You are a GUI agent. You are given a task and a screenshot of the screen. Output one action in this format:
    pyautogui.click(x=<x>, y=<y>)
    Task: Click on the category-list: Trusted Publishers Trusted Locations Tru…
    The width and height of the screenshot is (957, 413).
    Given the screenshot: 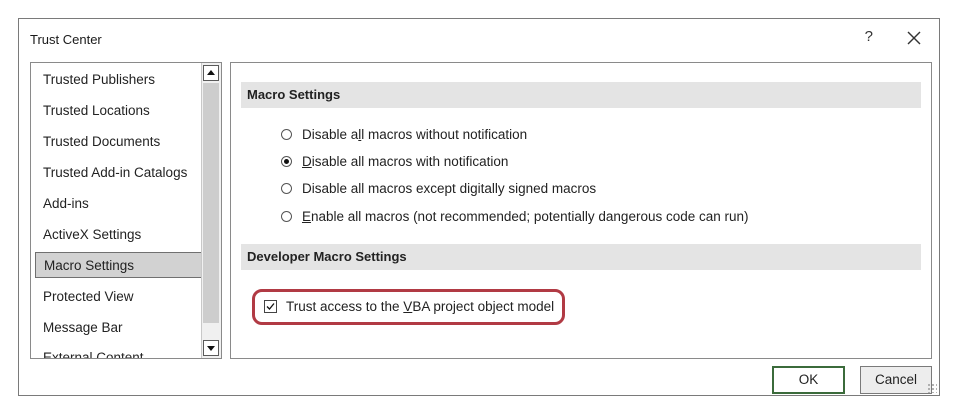 What is the action you would take?
    pyautogui.click(x=126, y=210)
    